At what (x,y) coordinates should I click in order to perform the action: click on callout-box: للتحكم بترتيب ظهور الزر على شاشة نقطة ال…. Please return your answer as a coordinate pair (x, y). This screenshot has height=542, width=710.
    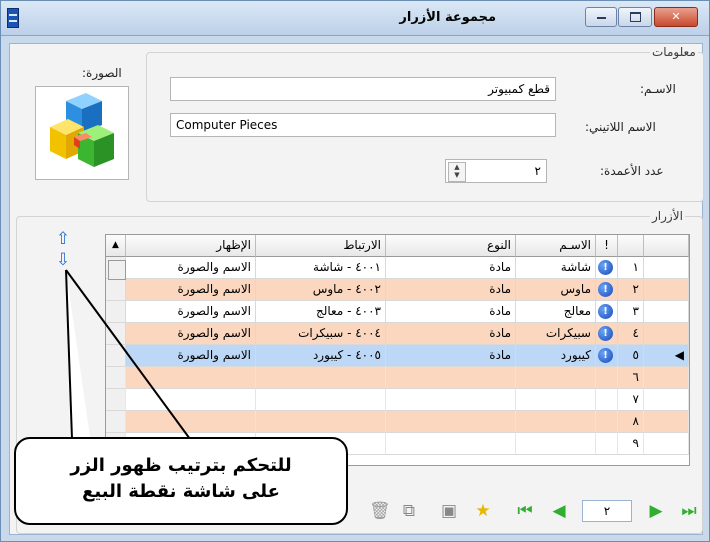
    Looking at the image, I should click on (181, 481).